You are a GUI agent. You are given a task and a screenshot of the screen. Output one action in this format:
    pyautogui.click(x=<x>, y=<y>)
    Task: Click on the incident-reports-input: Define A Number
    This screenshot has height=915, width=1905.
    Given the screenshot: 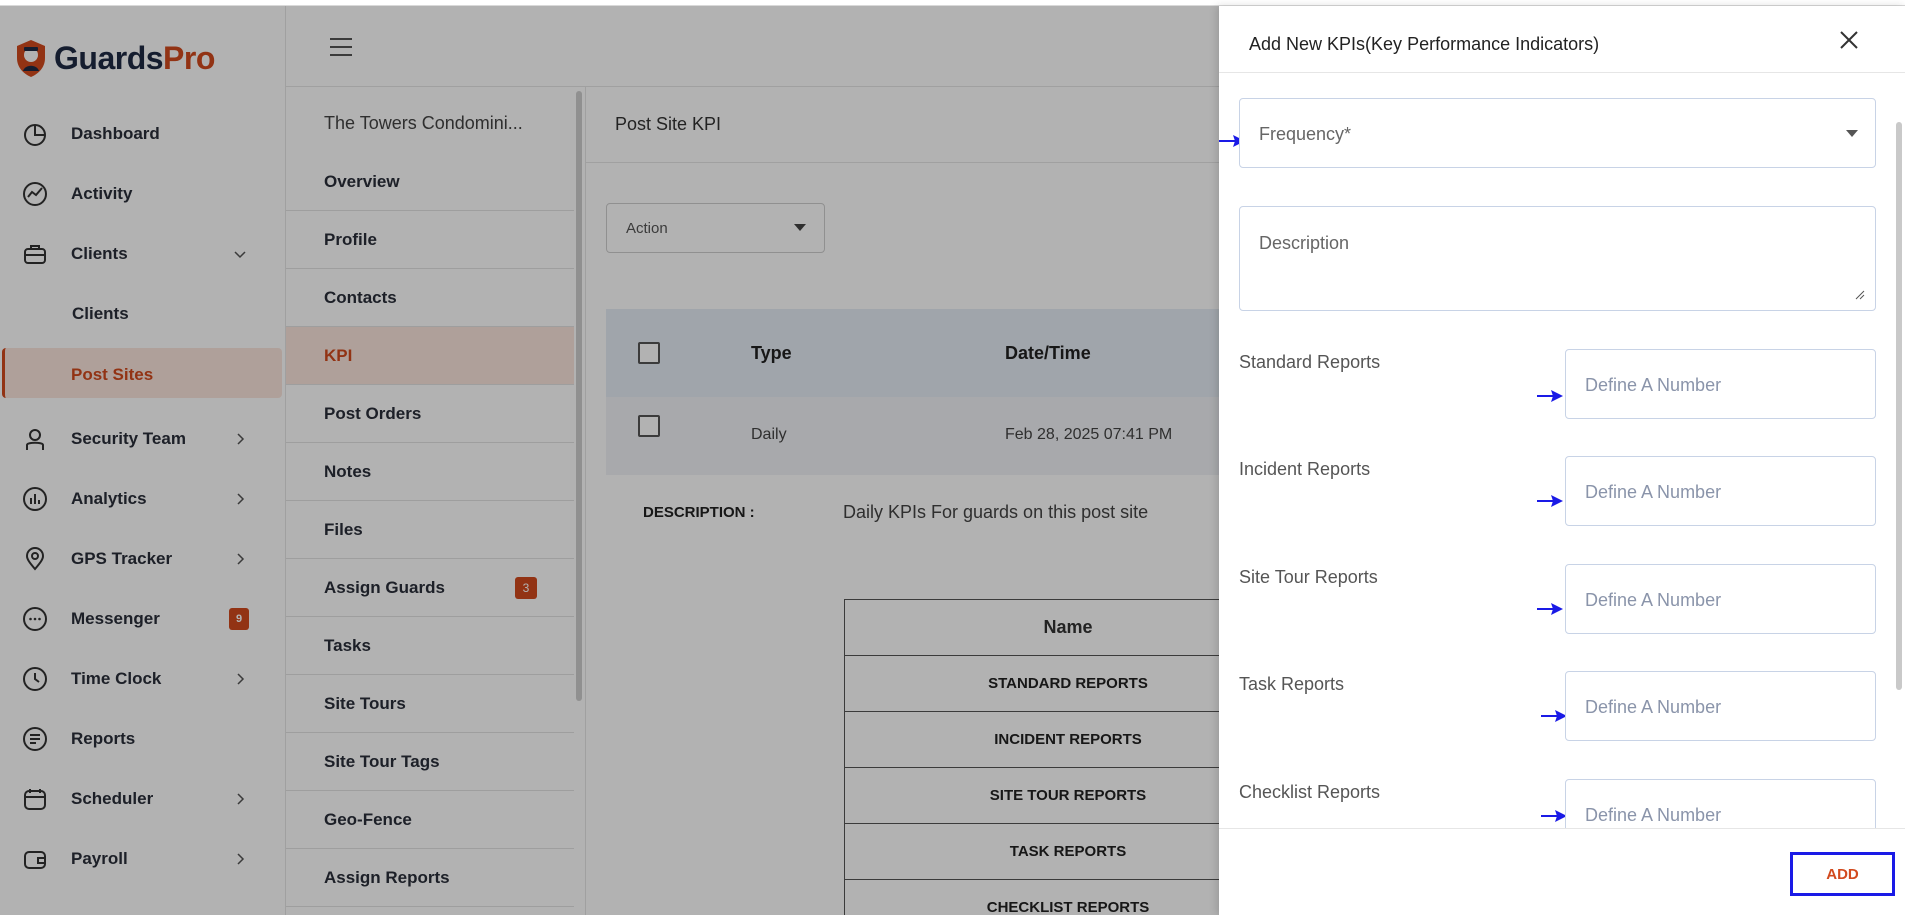 What is the action you would take?
    pyautogui.click(x=1720, y=491)
    